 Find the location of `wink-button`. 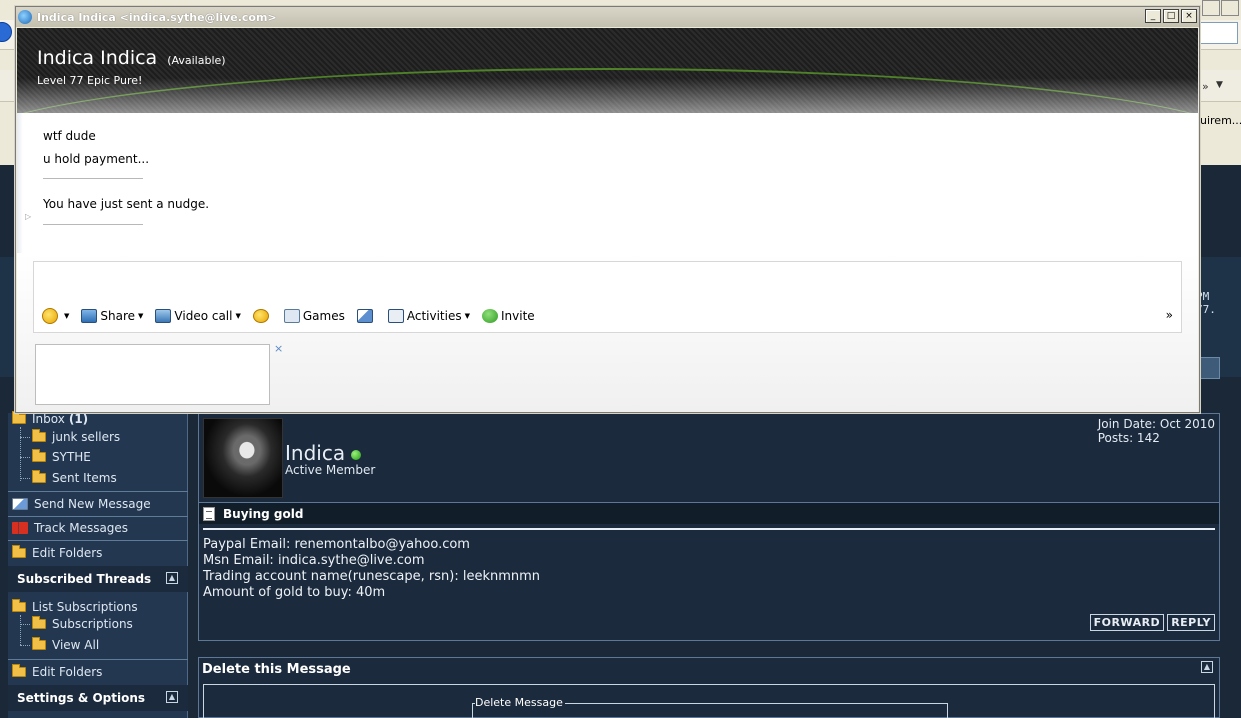

wink-button is located at coordinates (262, 316).